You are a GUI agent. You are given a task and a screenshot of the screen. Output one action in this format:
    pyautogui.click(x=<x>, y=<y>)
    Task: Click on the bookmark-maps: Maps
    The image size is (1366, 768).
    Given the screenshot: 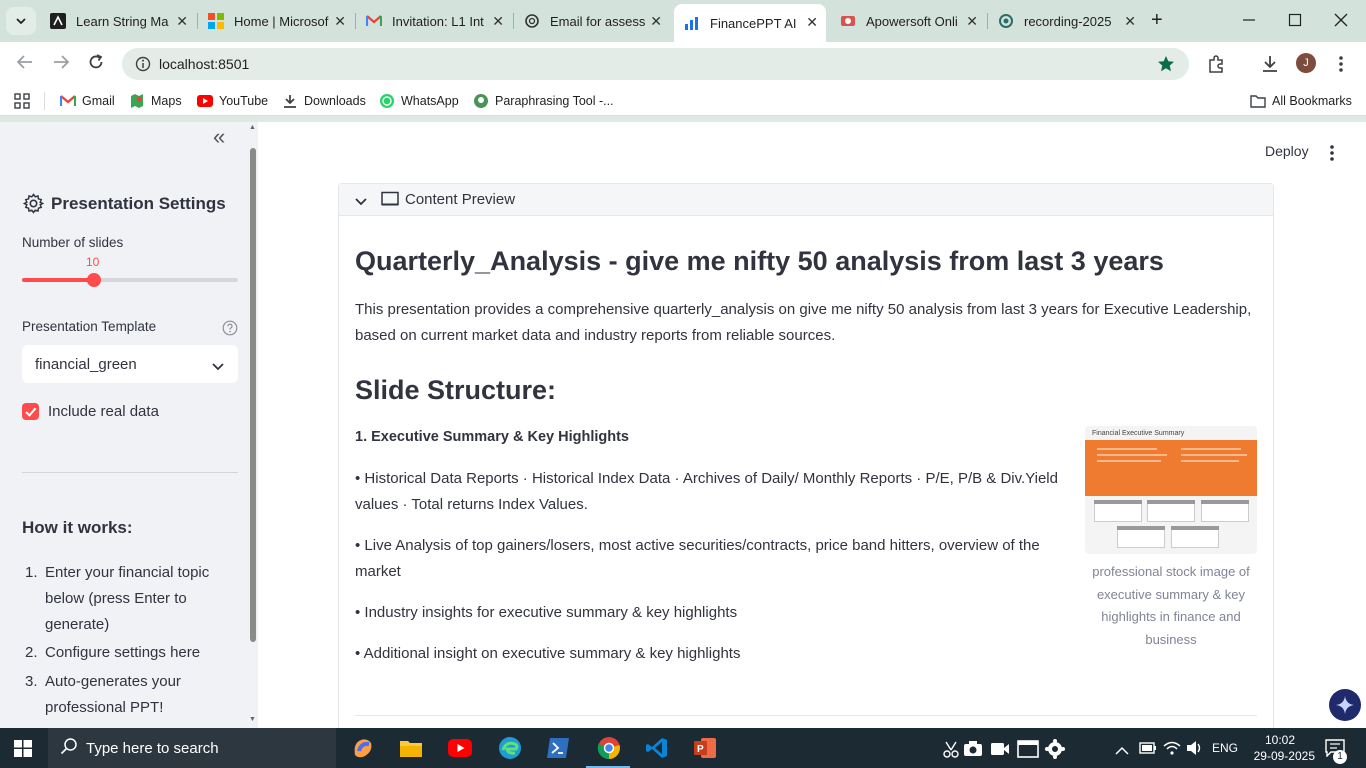 What is the action you would take?
    pyautogui.click(x=155, y=101)
    